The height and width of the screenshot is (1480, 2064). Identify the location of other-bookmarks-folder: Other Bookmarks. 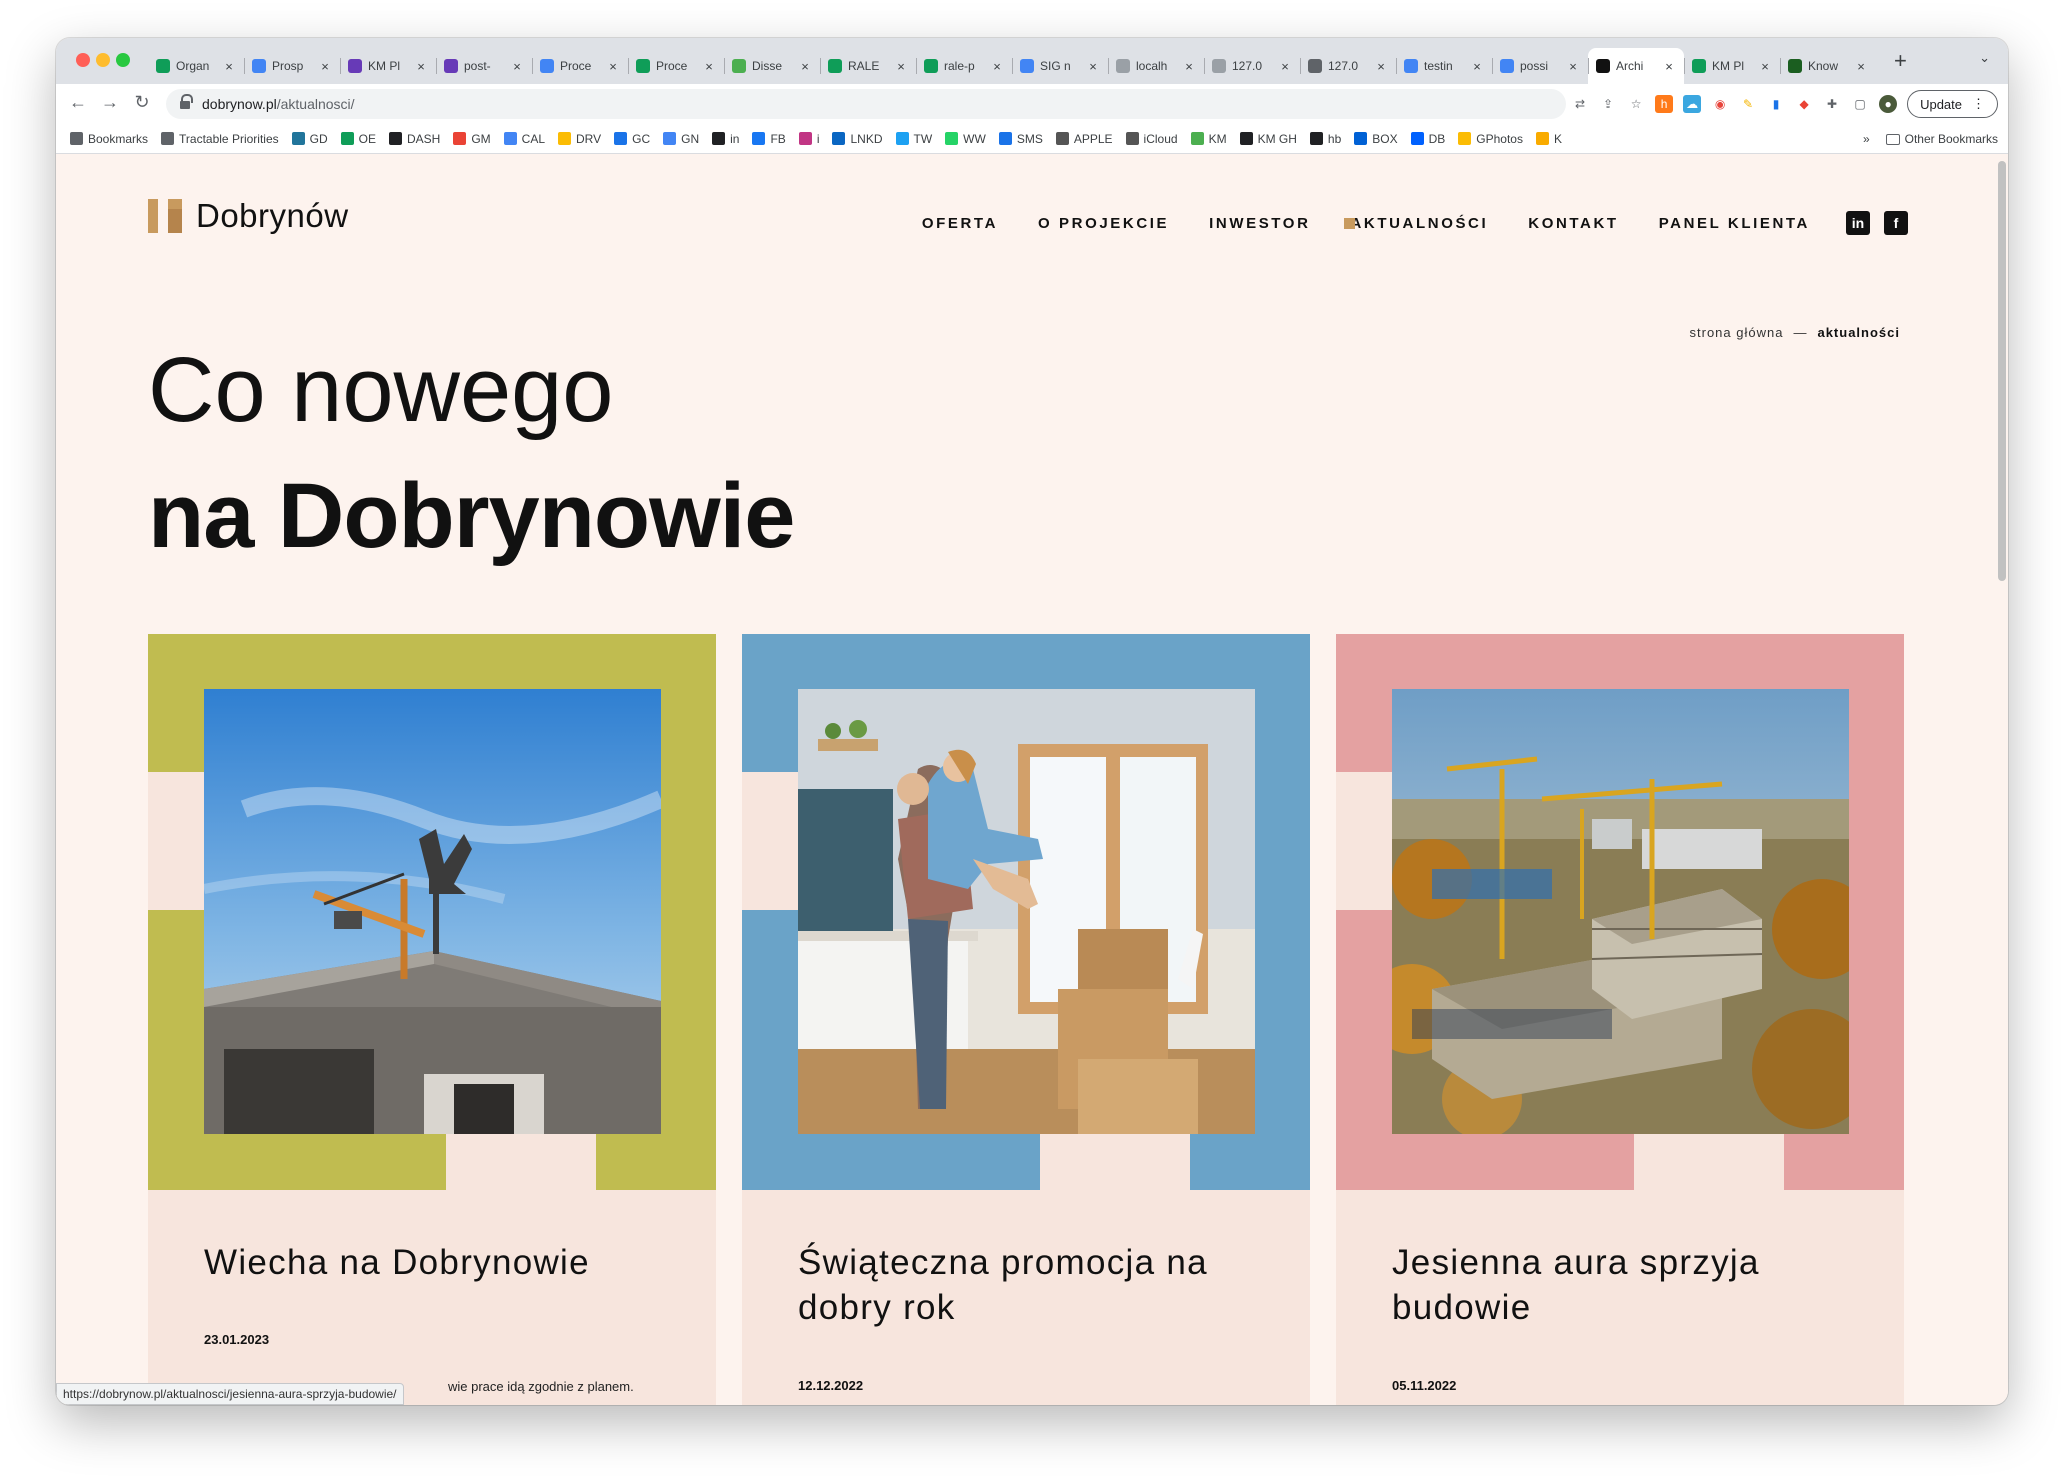
(1951, 139).